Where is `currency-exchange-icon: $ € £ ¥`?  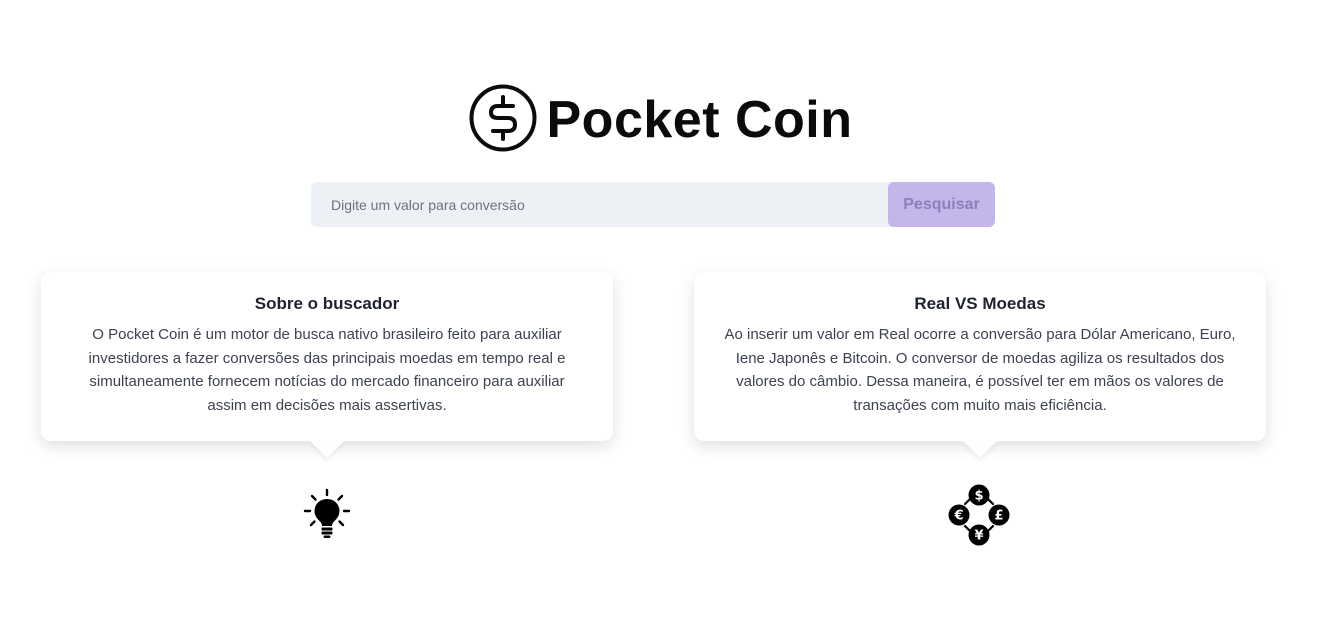
currency-exchange-icon: $ € £ ¥ is located at coordinates (979, 515).